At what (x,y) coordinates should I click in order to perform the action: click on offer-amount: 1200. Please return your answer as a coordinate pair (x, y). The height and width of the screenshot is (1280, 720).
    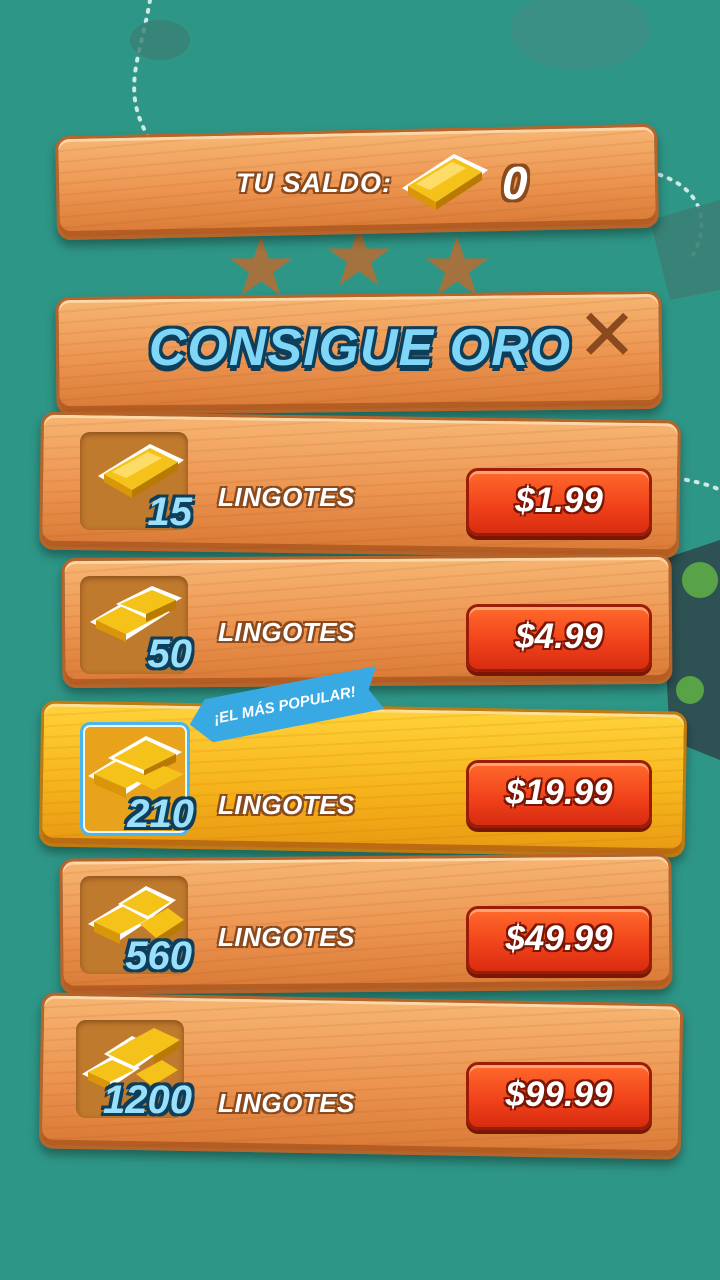
    Looking at the image, I should click on (147, 1100).